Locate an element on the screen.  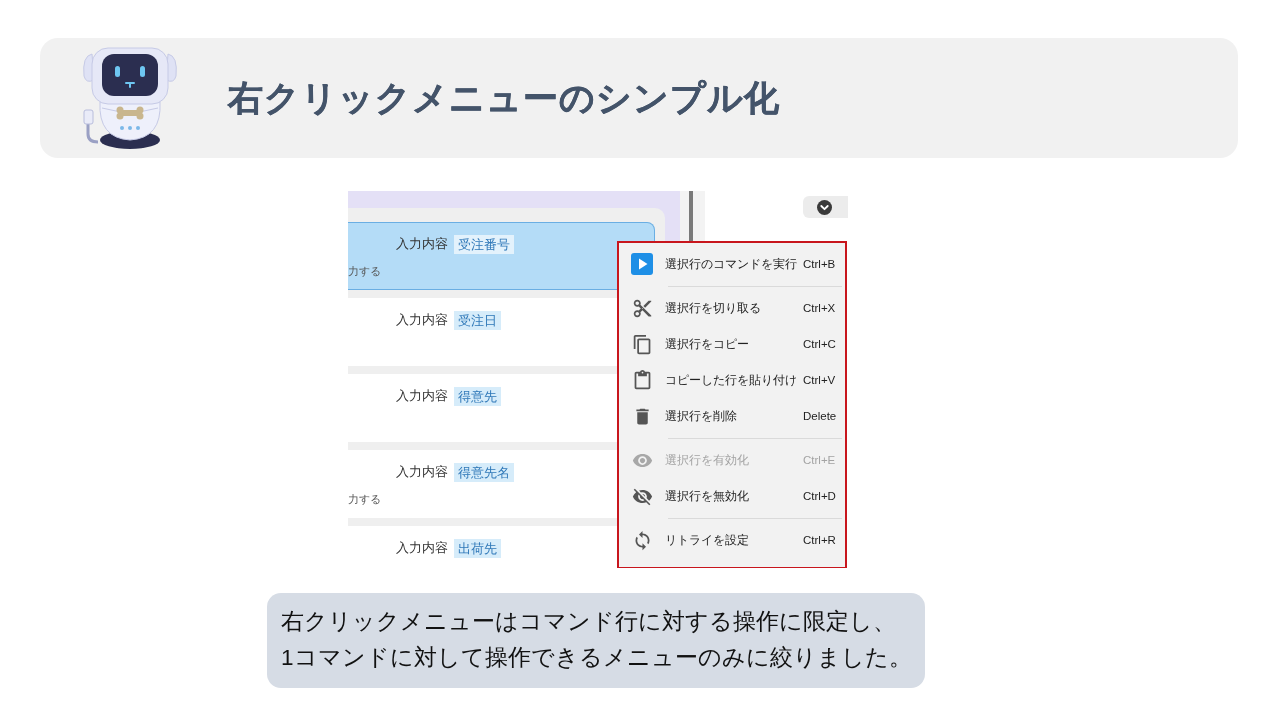
chevron-down-circle-icon is located at coordinates (824, 207).